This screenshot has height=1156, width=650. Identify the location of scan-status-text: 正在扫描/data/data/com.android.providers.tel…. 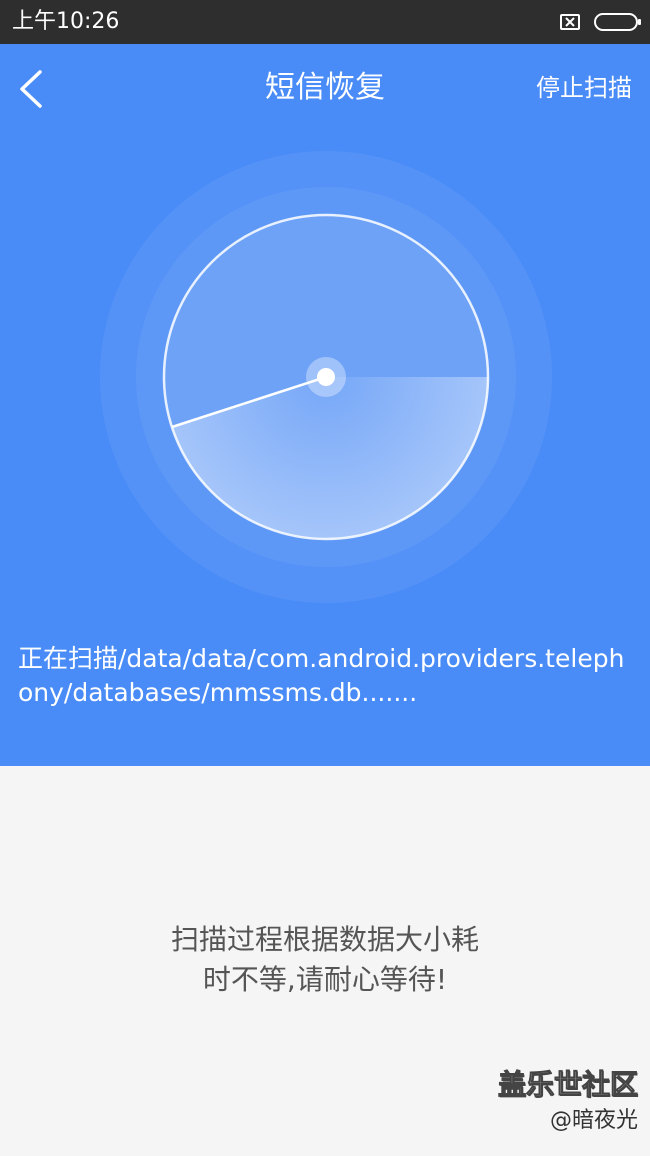
(321, 675).